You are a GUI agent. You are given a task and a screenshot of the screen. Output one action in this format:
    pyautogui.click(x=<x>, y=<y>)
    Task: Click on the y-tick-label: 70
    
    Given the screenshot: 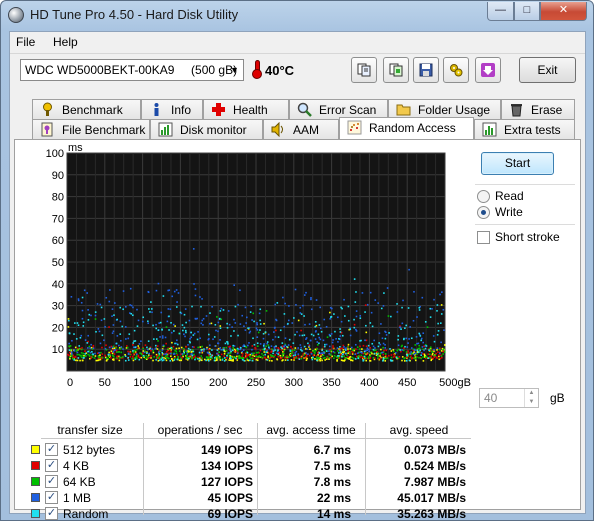 What is the action you would take?
    pyautogui.click(x=58, y=219)
    